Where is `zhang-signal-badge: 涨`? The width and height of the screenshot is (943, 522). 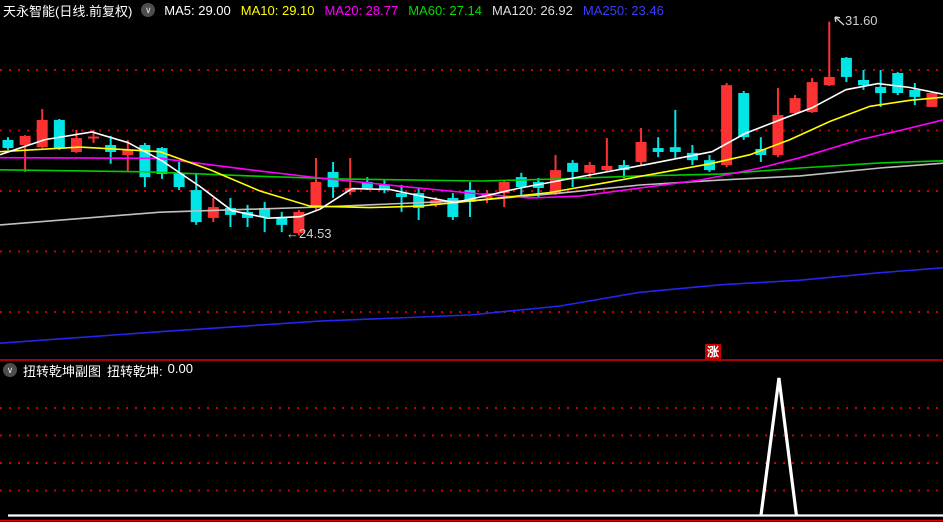
zhang-signal-badge: 涨 is located at coordinates (713, 352).